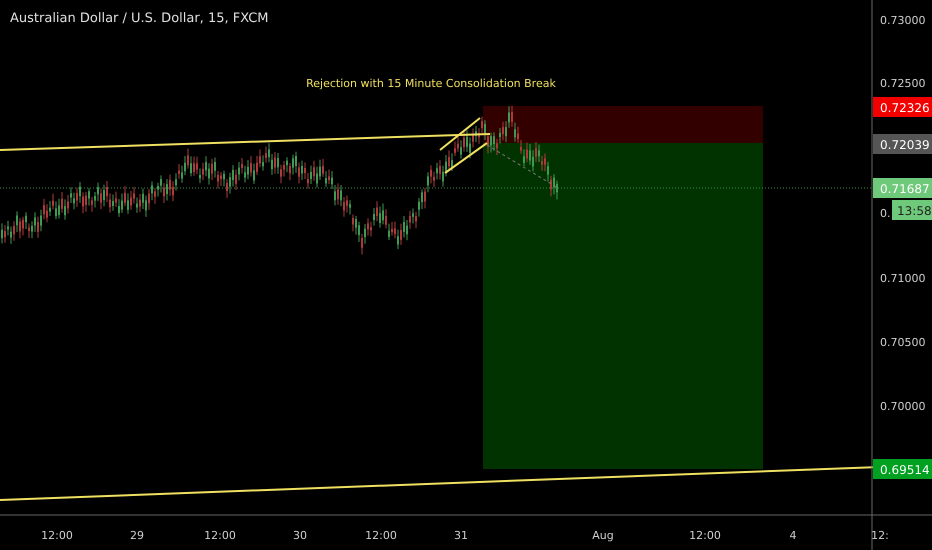  Describe the element at coordinates (300, 535) in the screenshot. I see `time-axis-label: 30` at that location.